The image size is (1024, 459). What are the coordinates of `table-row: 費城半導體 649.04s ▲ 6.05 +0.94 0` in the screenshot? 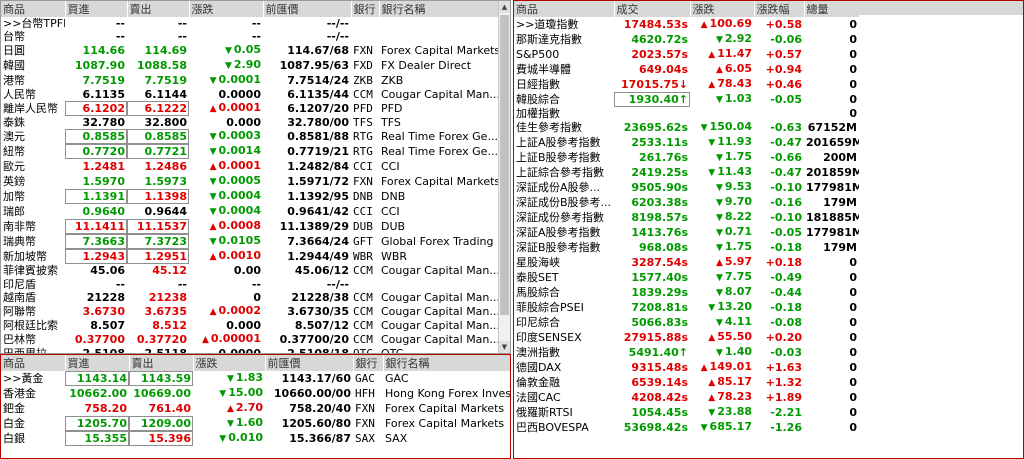 It's located at (686, 69).